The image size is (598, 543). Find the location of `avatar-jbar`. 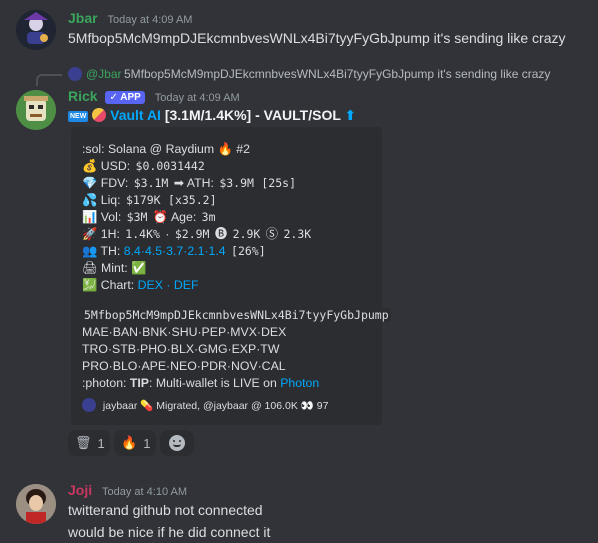

avatar-jbar is located at coordinates (36, 30).